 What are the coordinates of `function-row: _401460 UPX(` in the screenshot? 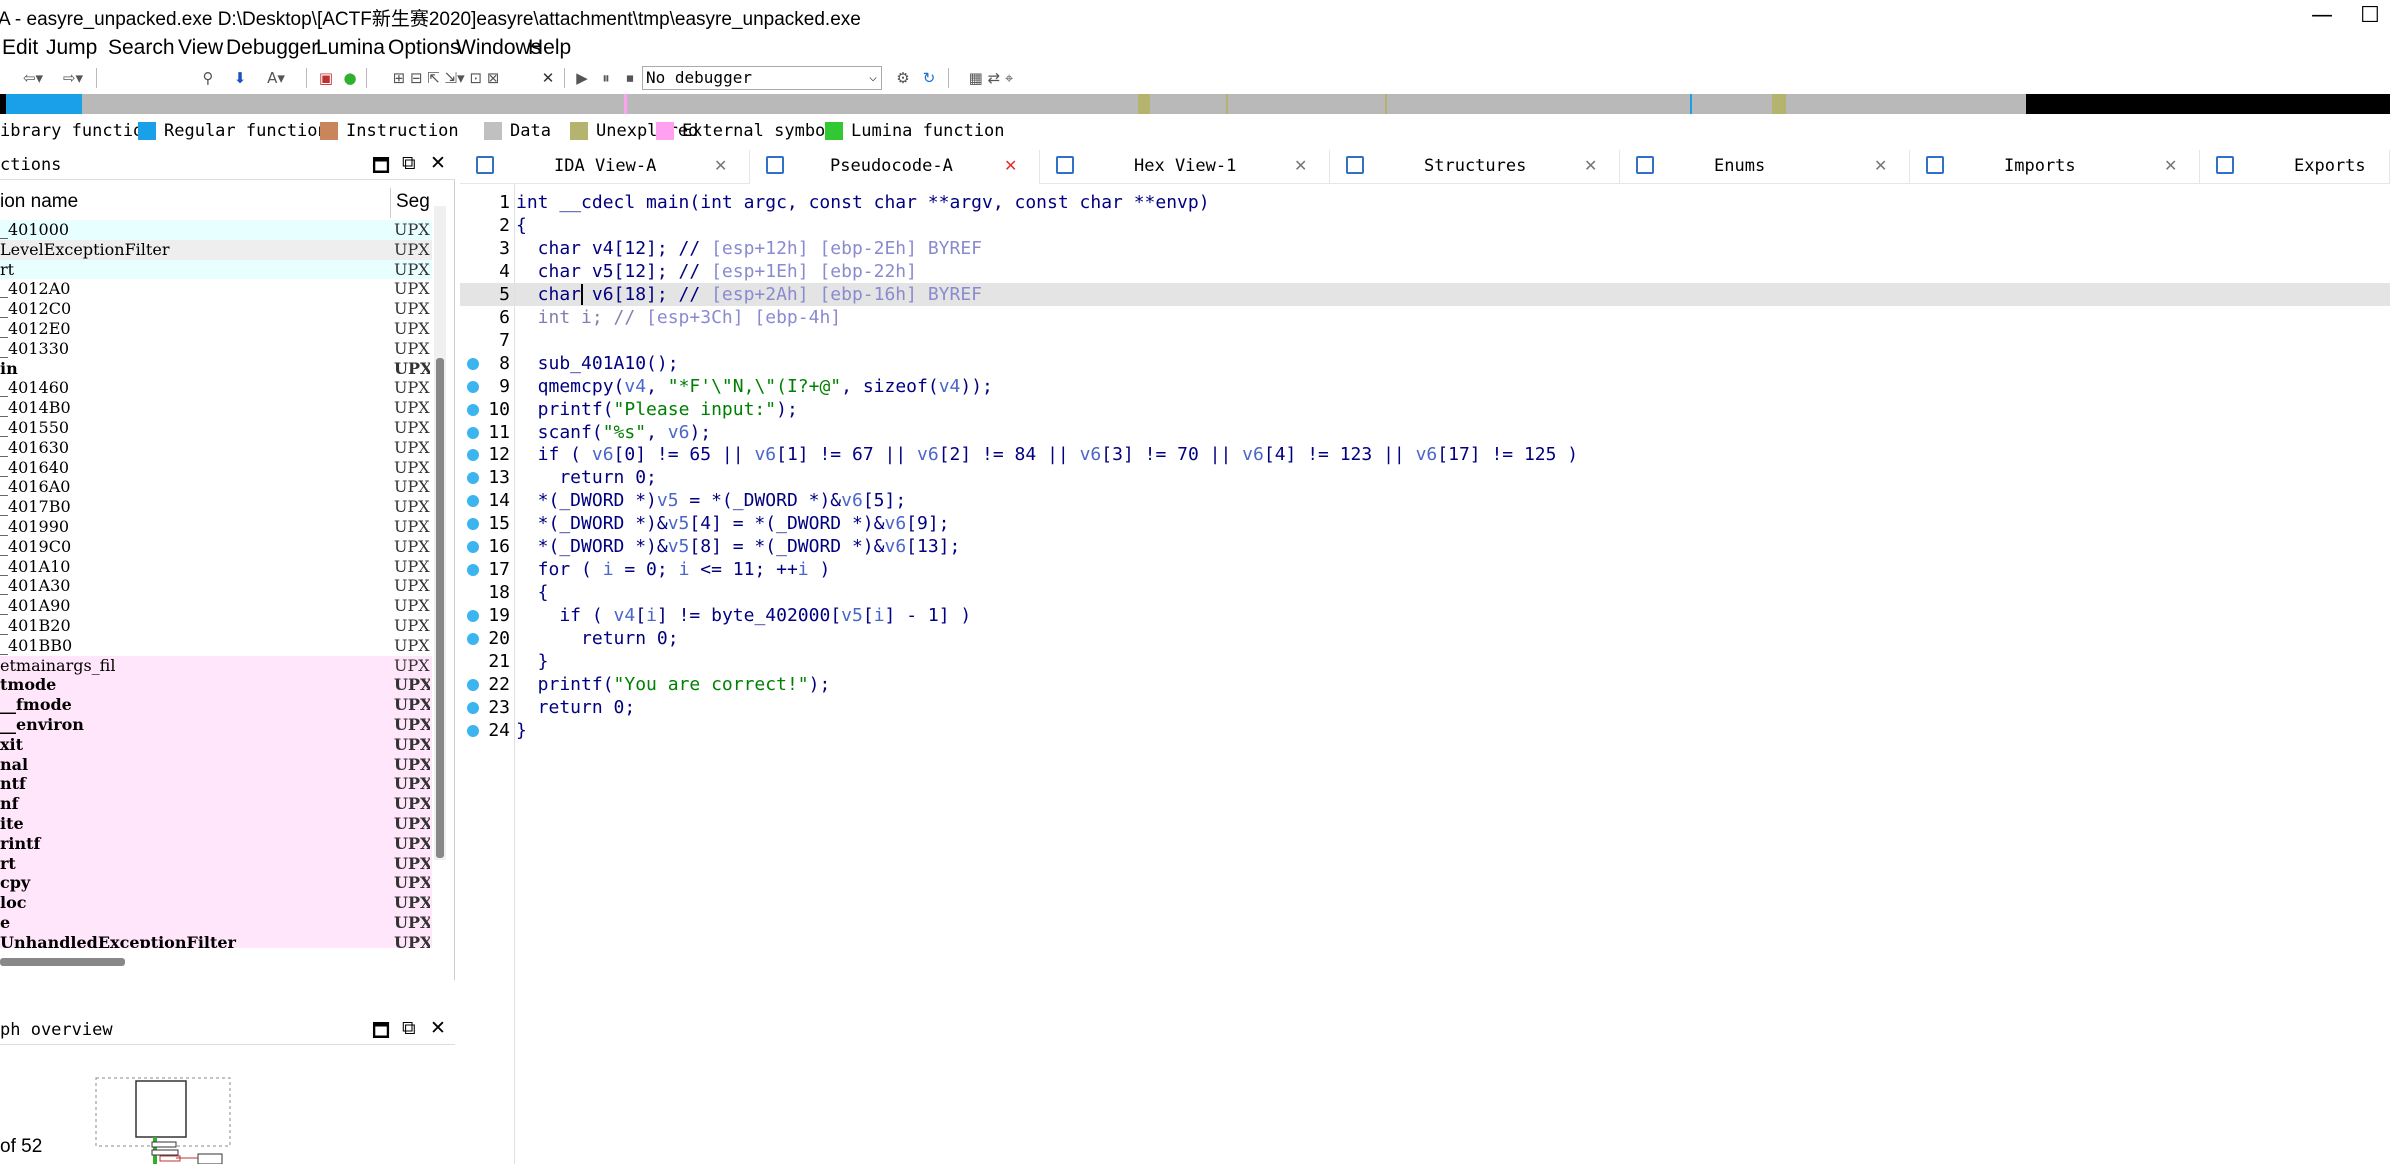 It's located at (216, 388).